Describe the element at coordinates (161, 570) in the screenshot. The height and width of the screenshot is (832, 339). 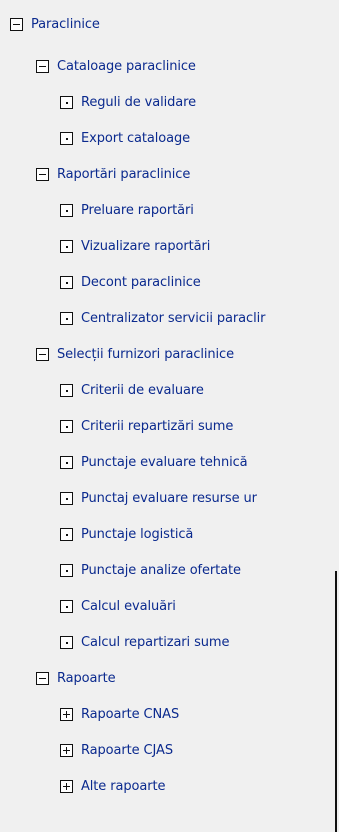
I see `tree-node-label: Punctaje analize ofertate` at that location.